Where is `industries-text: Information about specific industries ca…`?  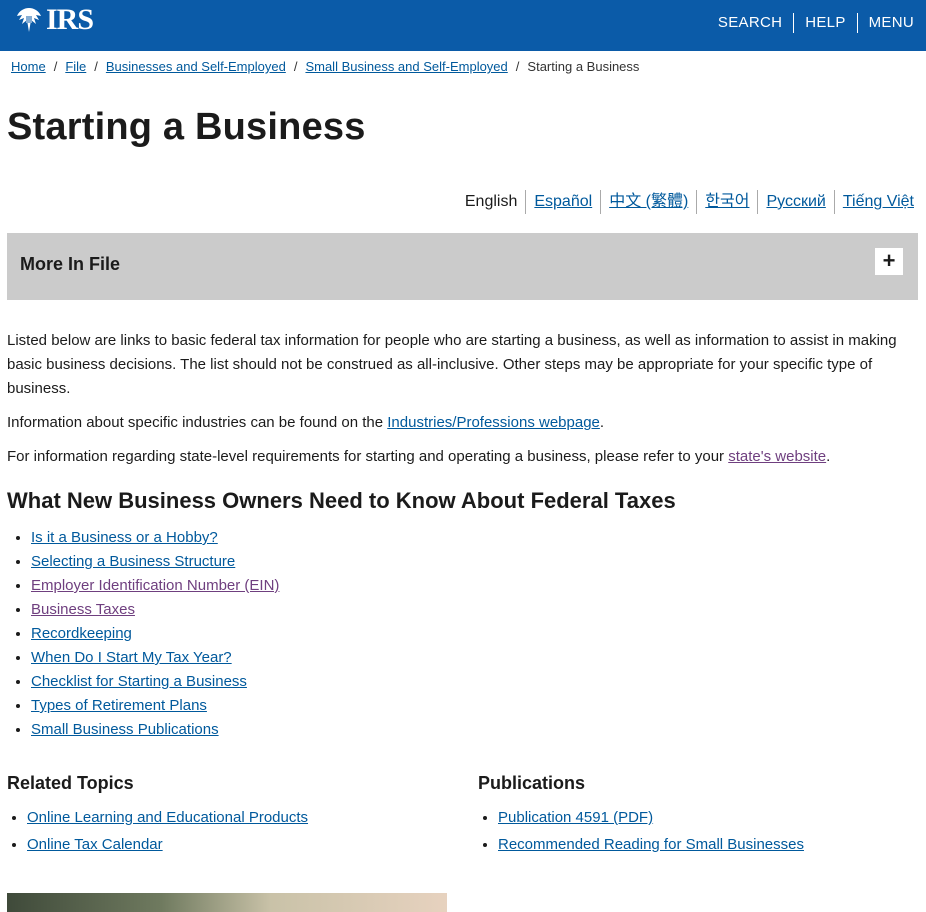
industries-text: Information about specific industries ca… is located at coordinates (197, 422).